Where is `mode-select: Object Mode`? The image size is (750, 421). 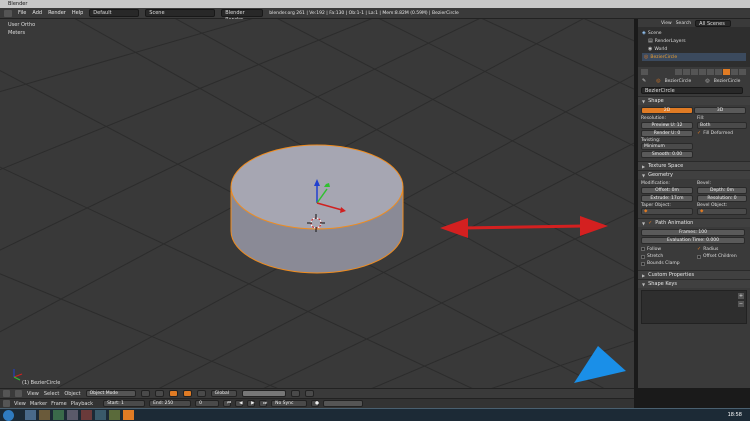 mode-select: Object Mode is located at coordinates (110, 393).